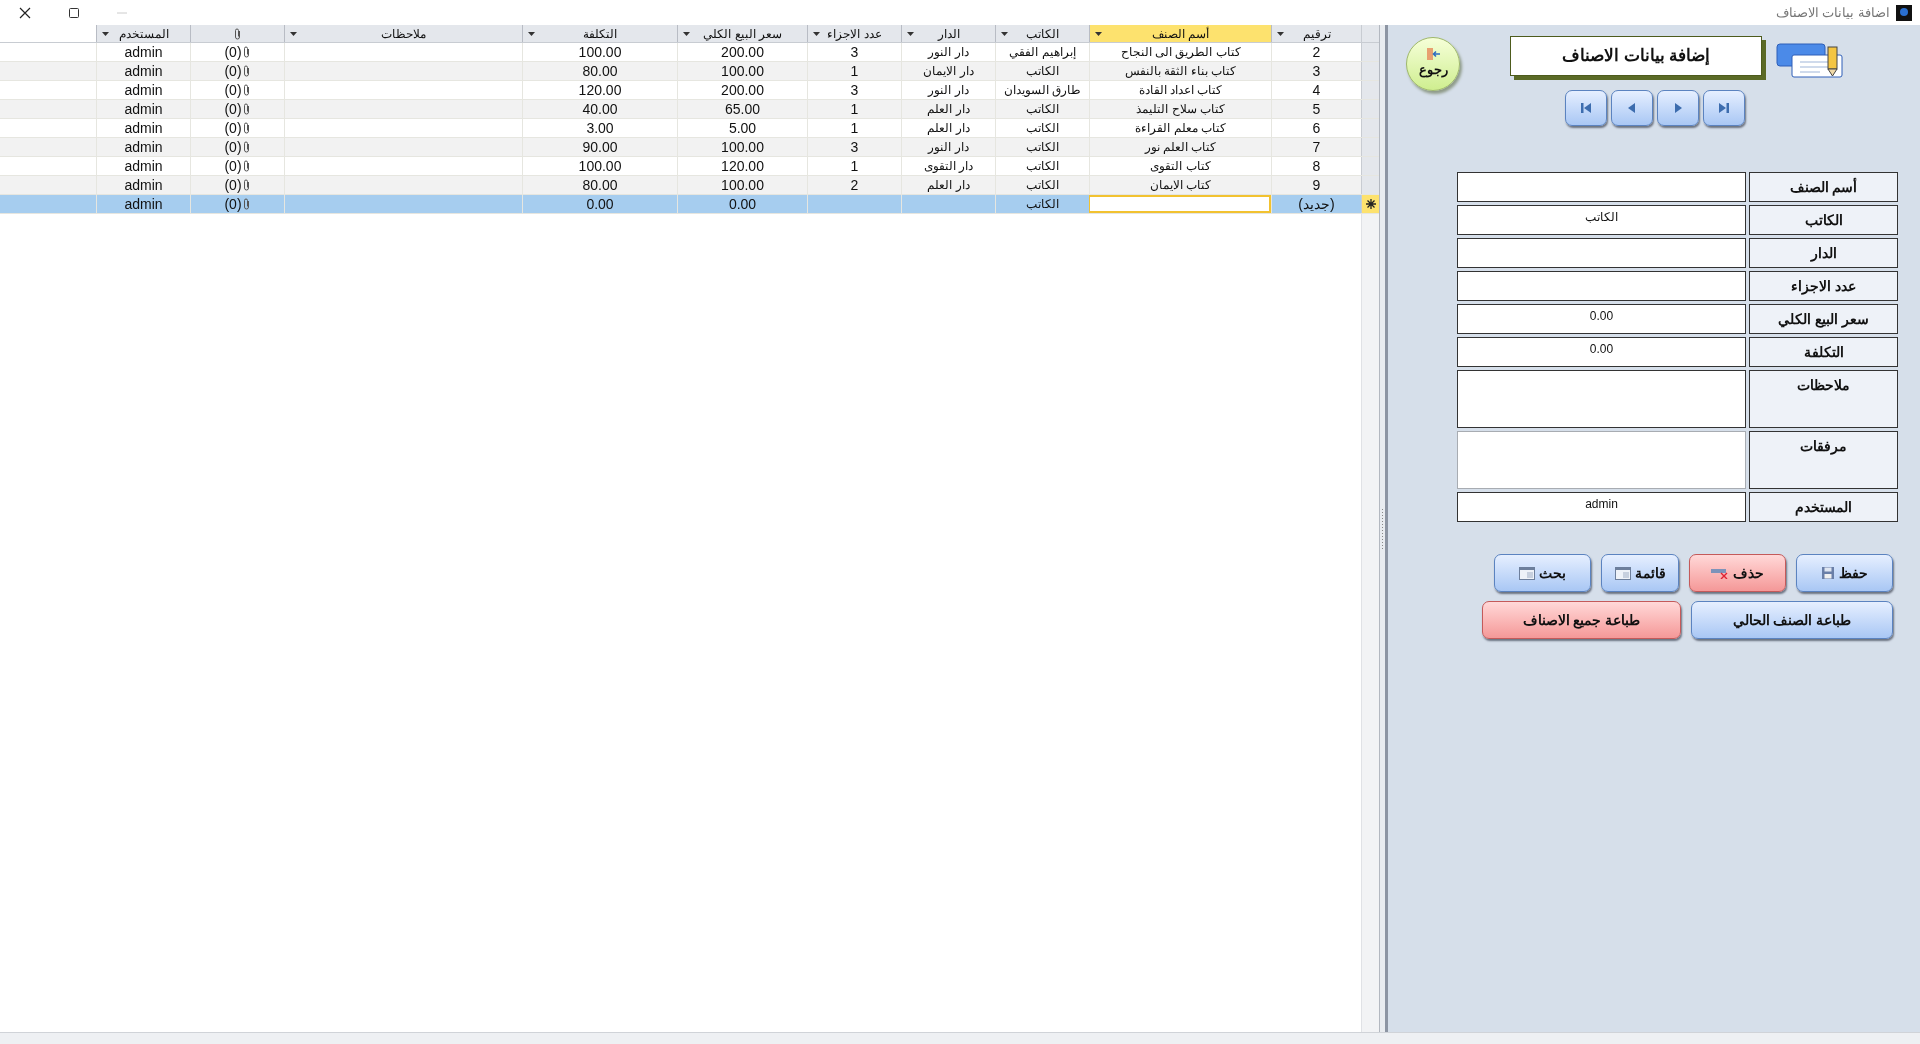  What do you see at coordinates (1823, 220) in the screenshot?
I see `field-label: الكاتب` at bounding box center [1823, 220].